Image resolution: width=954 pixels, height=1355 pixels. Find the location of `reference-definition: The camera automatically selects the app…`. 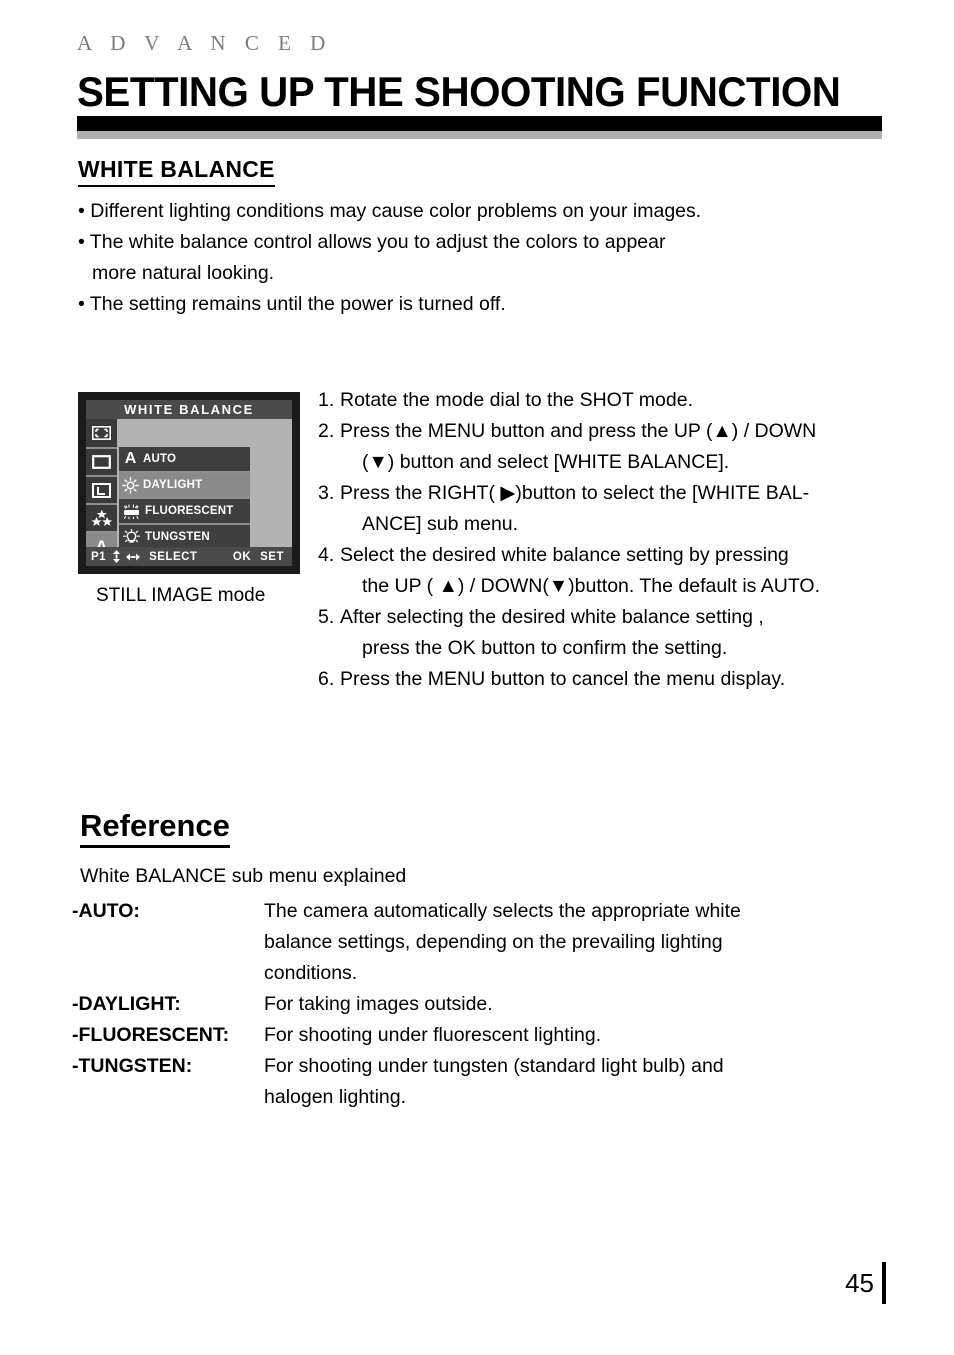

reference-definition: The camera automatically selects the app… is located at coordinates (578, 942).